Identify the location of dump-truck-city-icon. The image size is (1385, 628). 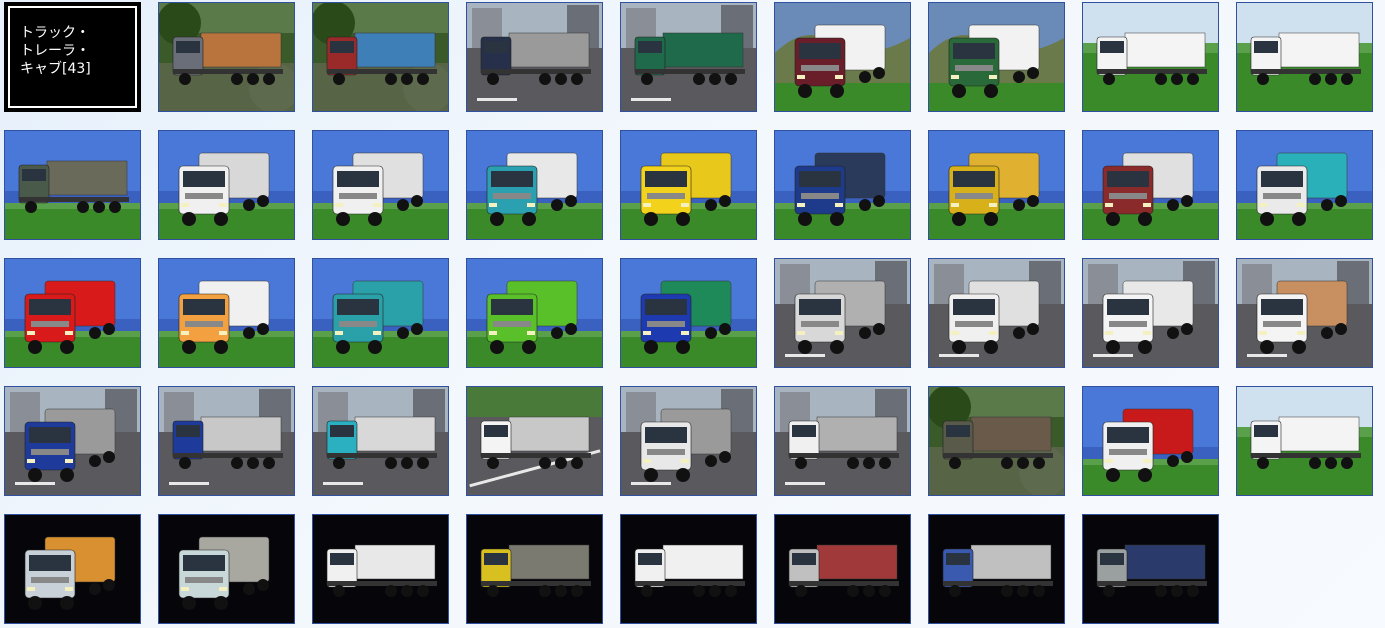
(688, 57).